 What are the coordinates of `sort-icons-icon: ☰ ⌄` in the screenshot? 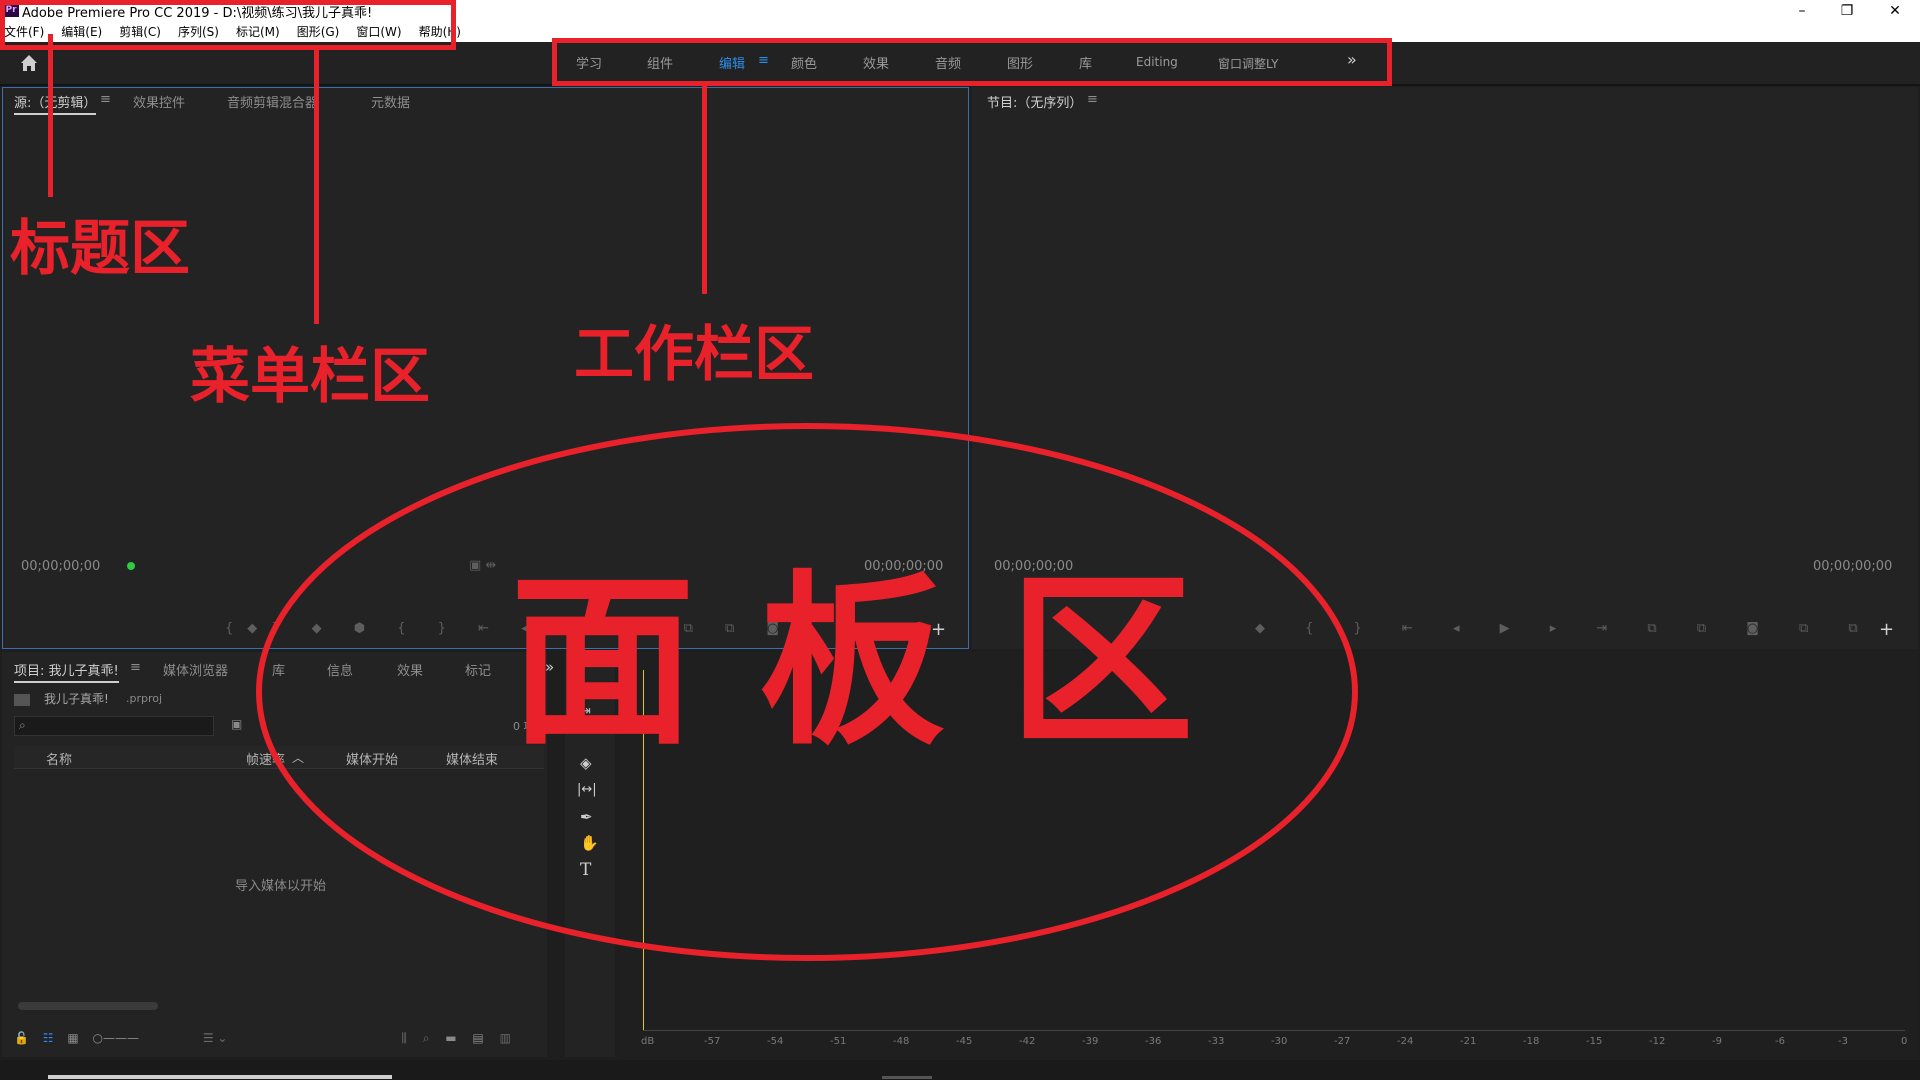 It's located at (215, 1038).